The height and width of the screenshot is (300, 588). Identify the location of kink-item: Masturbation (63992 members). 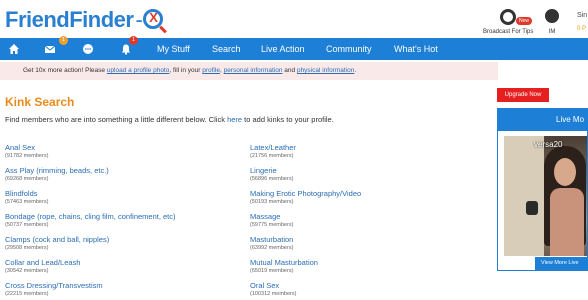
(271, 243).